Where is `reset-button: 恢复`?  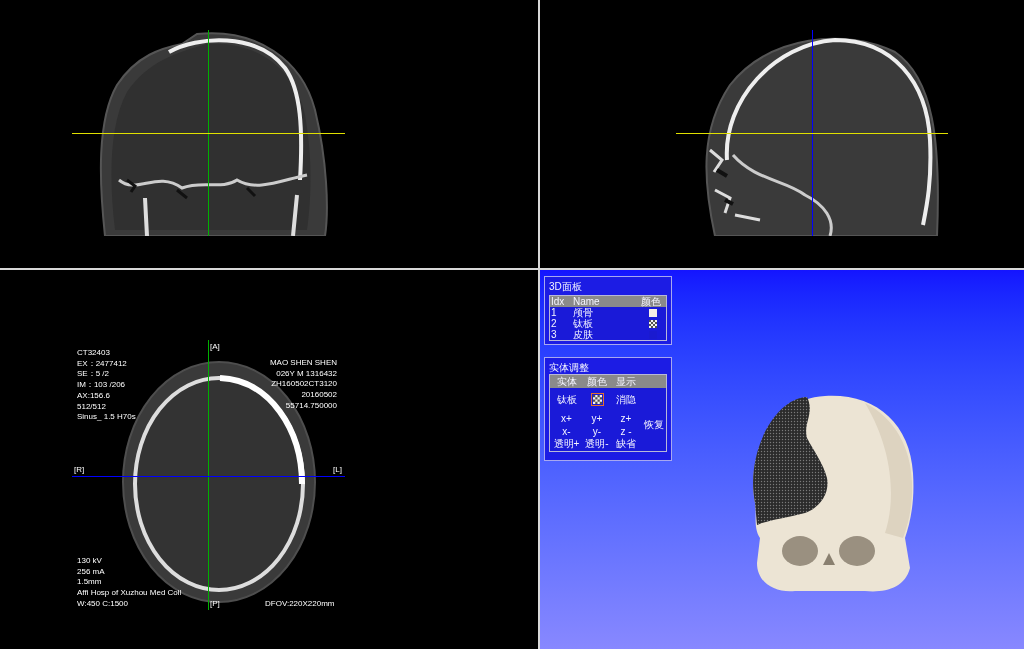 reset-button: 恢复 is located at coordinates (653, 424).